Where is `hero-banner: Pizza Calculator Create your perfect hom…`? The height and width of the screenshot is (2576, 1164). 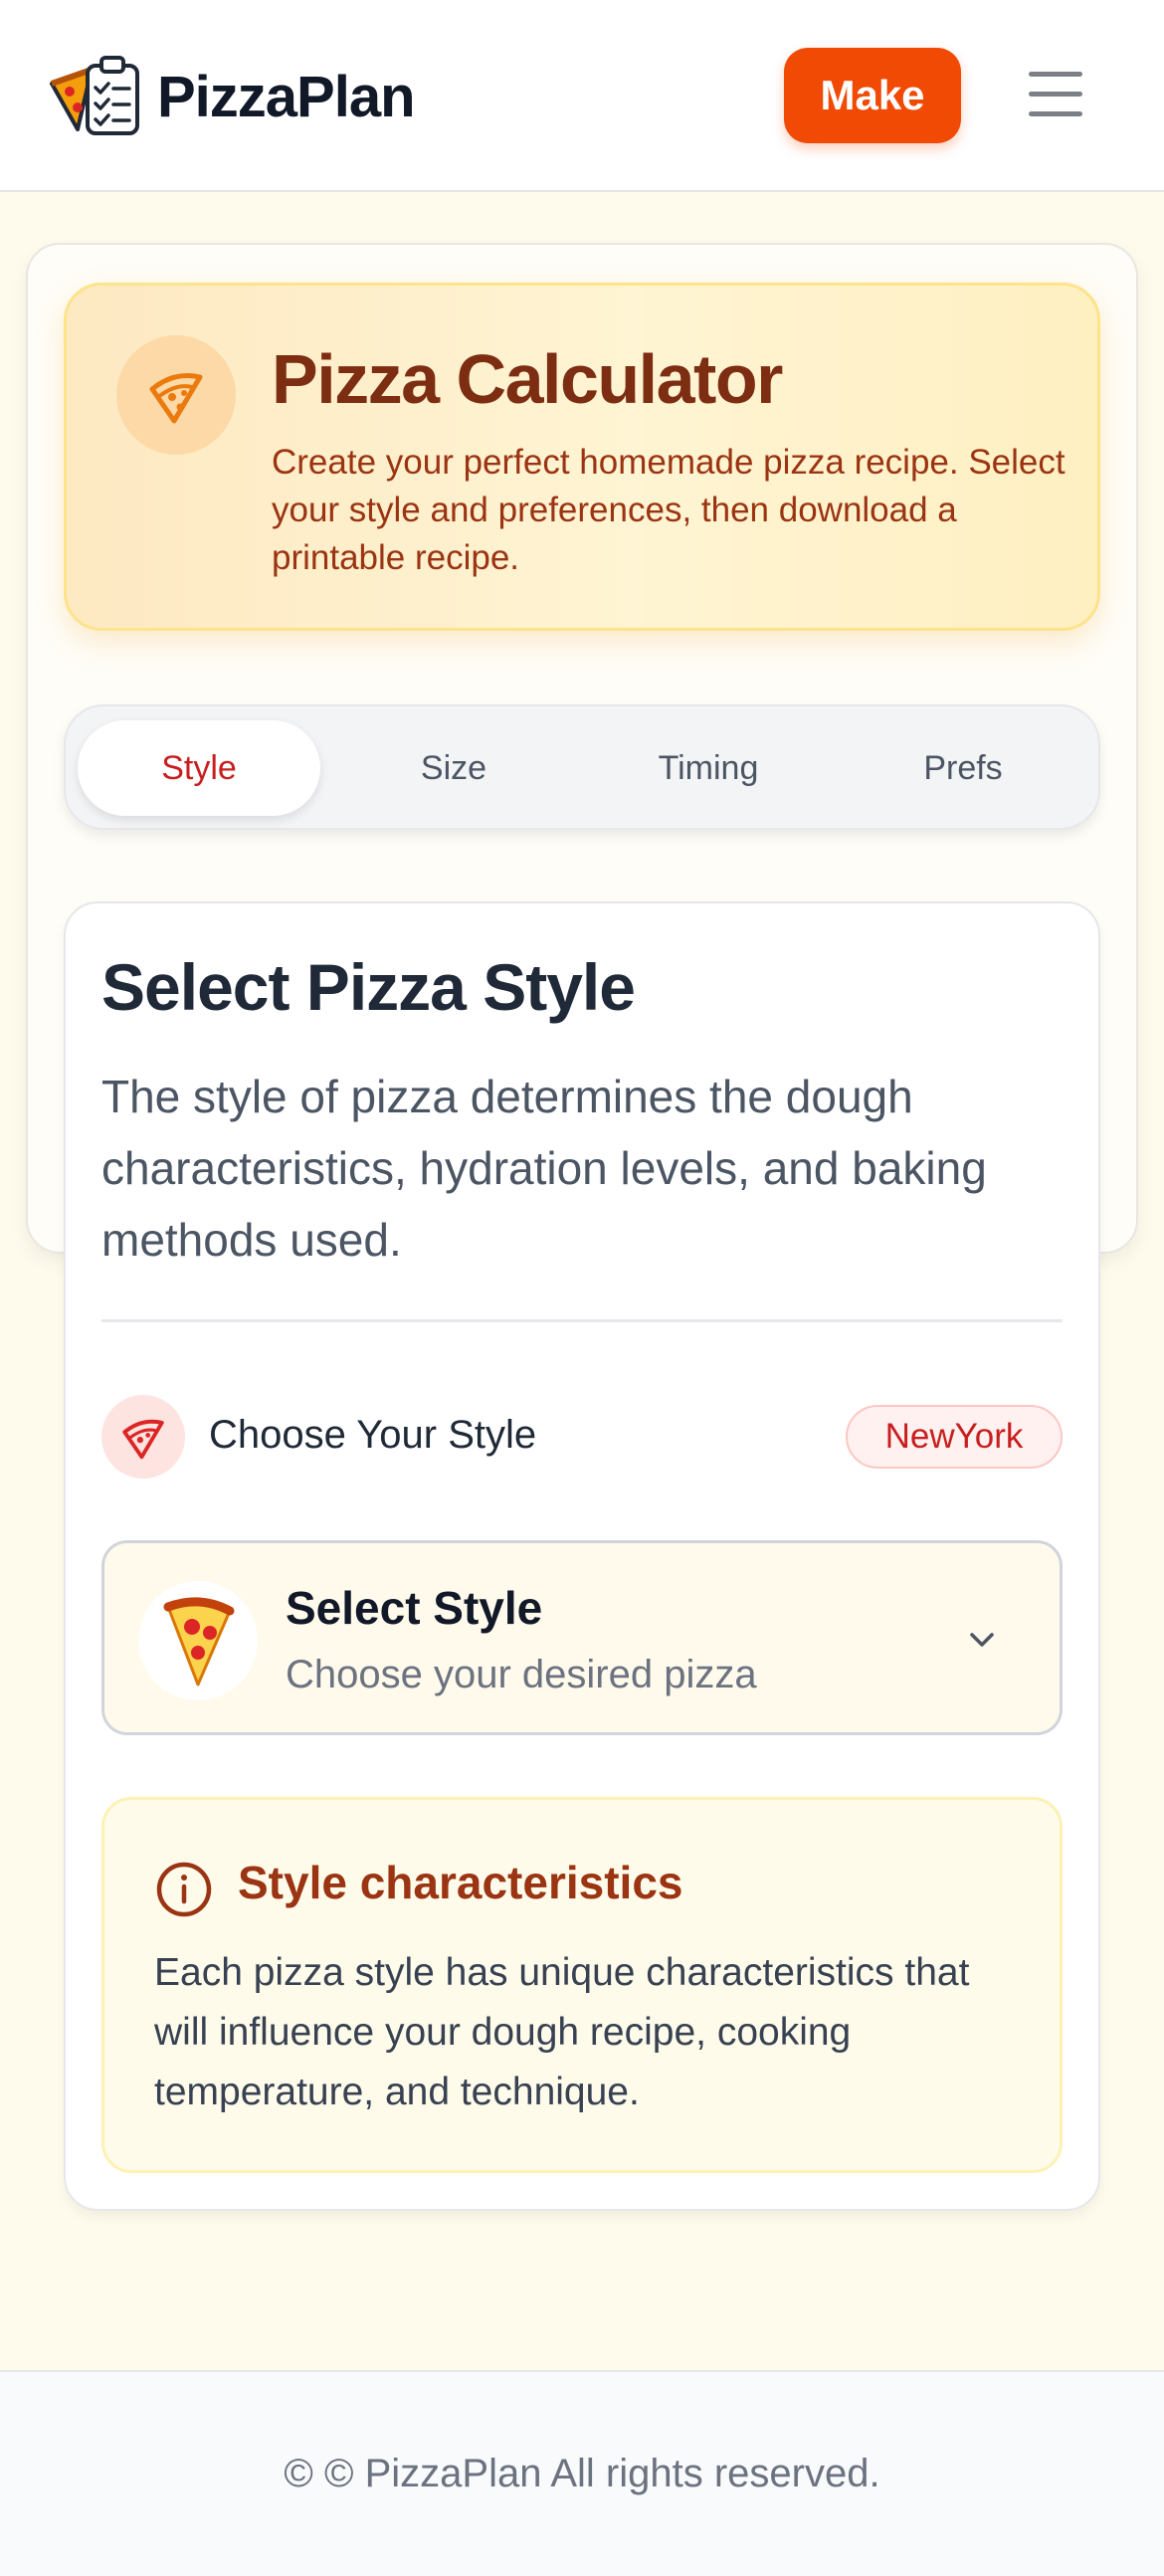
hero-banner: Pizza Calculator Create your perfect hom… is located at coordinates (582, 457).